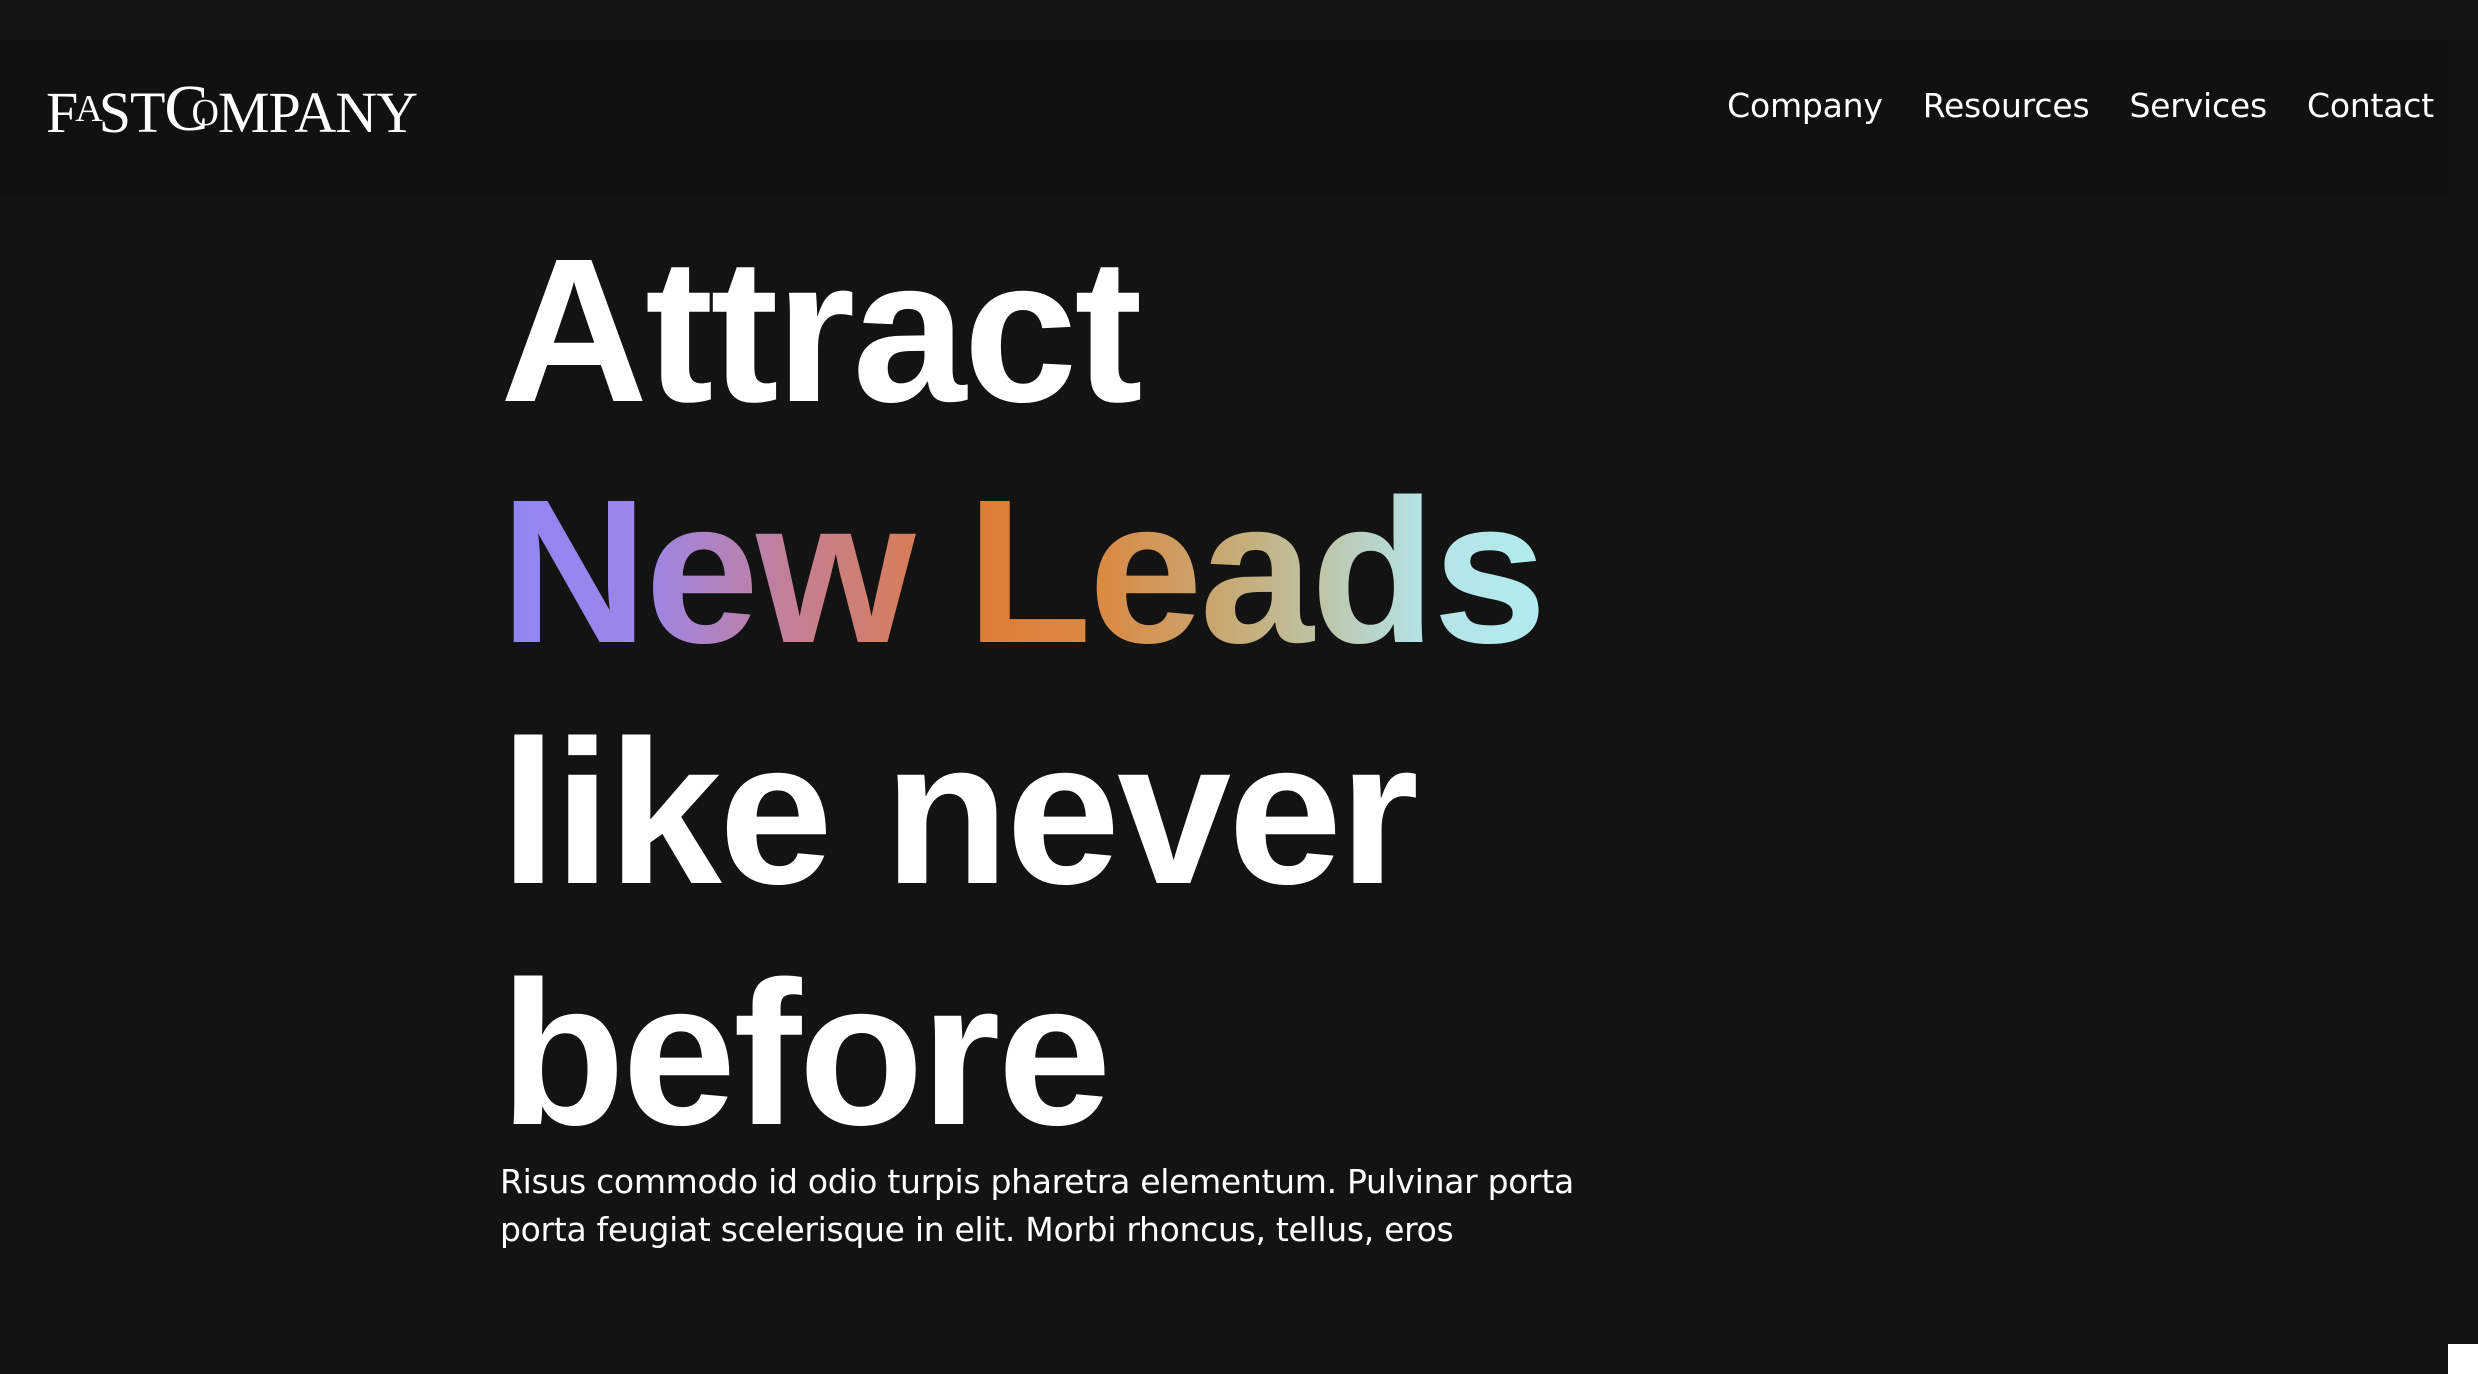 Image resolution: width=2478 pixels, height=1374 pixels. I want to click on hero-headline-line-4: before, so click(806, 1053).